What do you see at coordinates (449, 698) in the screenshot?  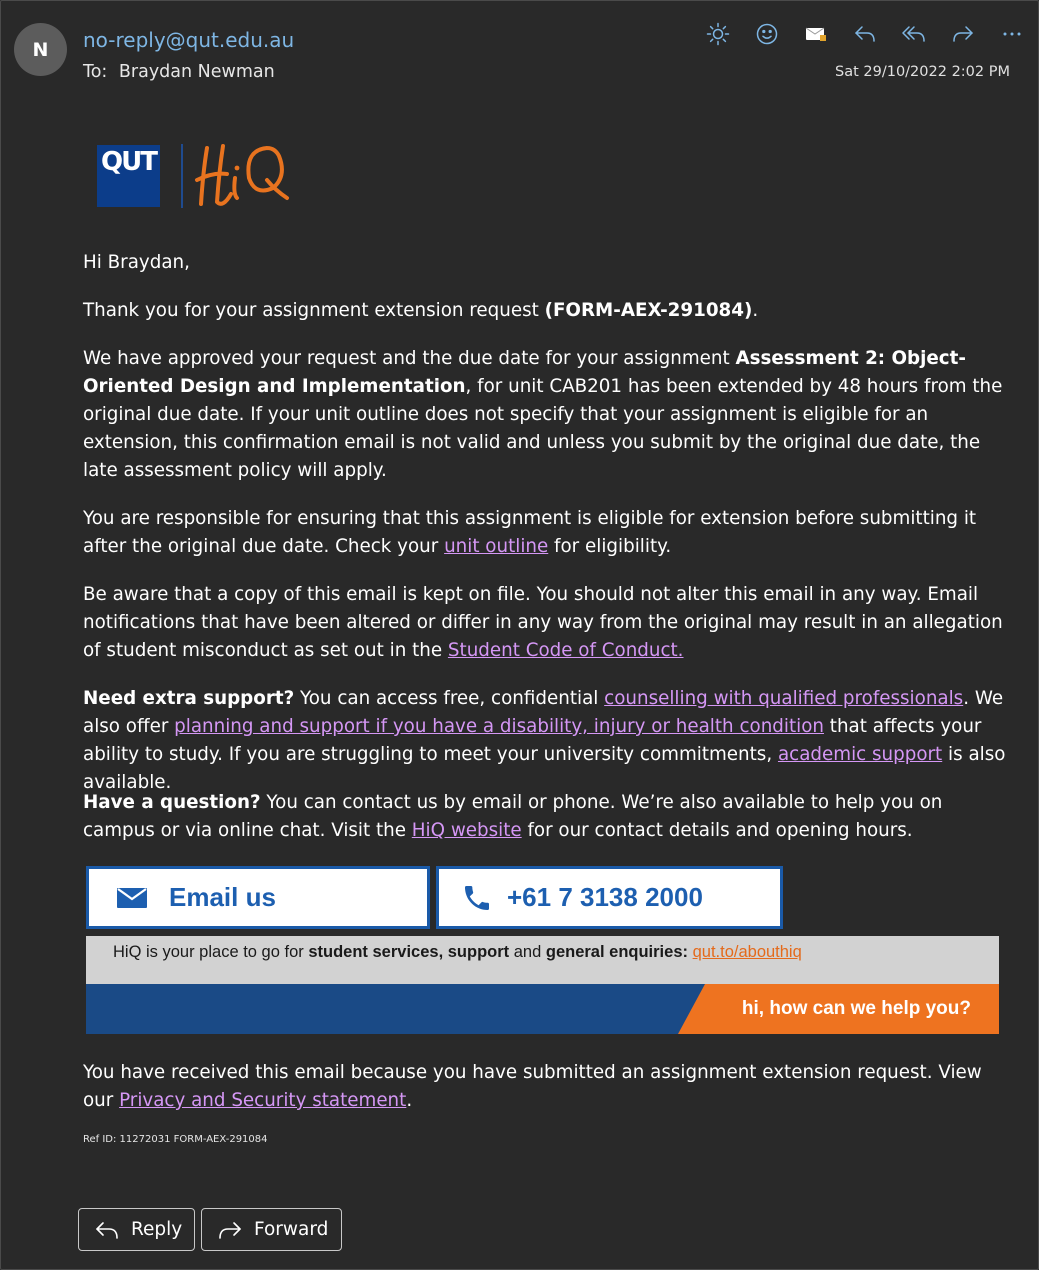 I see `text: You can access free, confidential` at bounding box center [449, 698].